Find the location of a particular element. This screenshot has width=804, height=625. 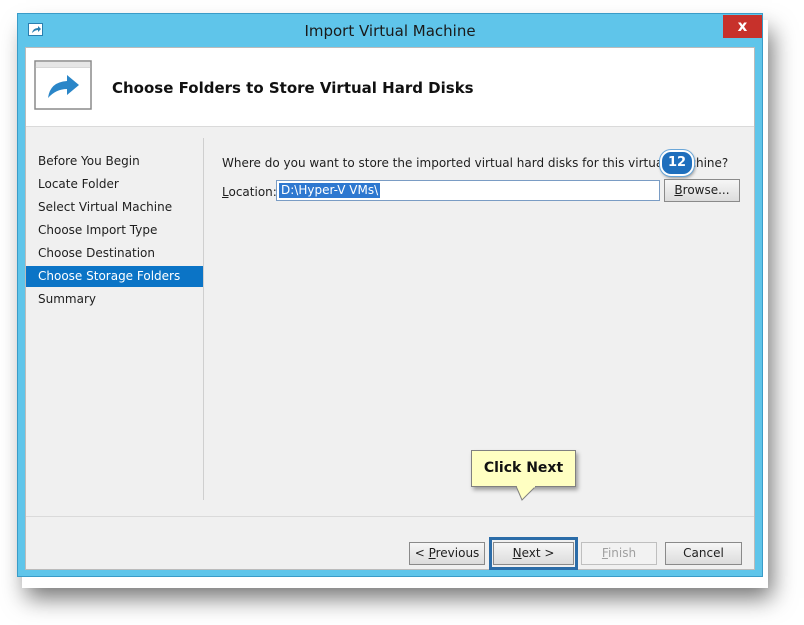

nav-item-before-you-begin: Before You Begin is located at coordinates (114, 161).